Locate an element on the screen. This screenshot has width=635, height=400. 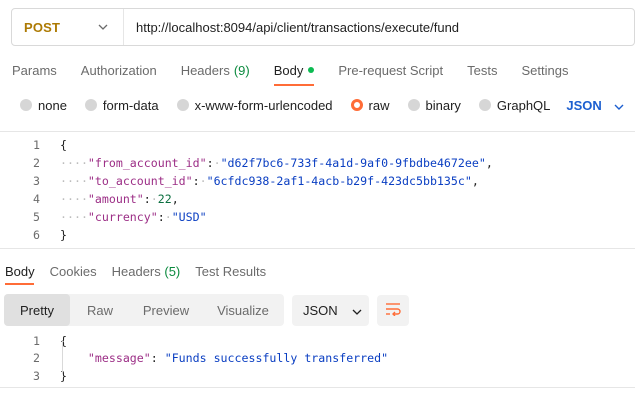
radio-none: none is located at coordinates (43, 105).